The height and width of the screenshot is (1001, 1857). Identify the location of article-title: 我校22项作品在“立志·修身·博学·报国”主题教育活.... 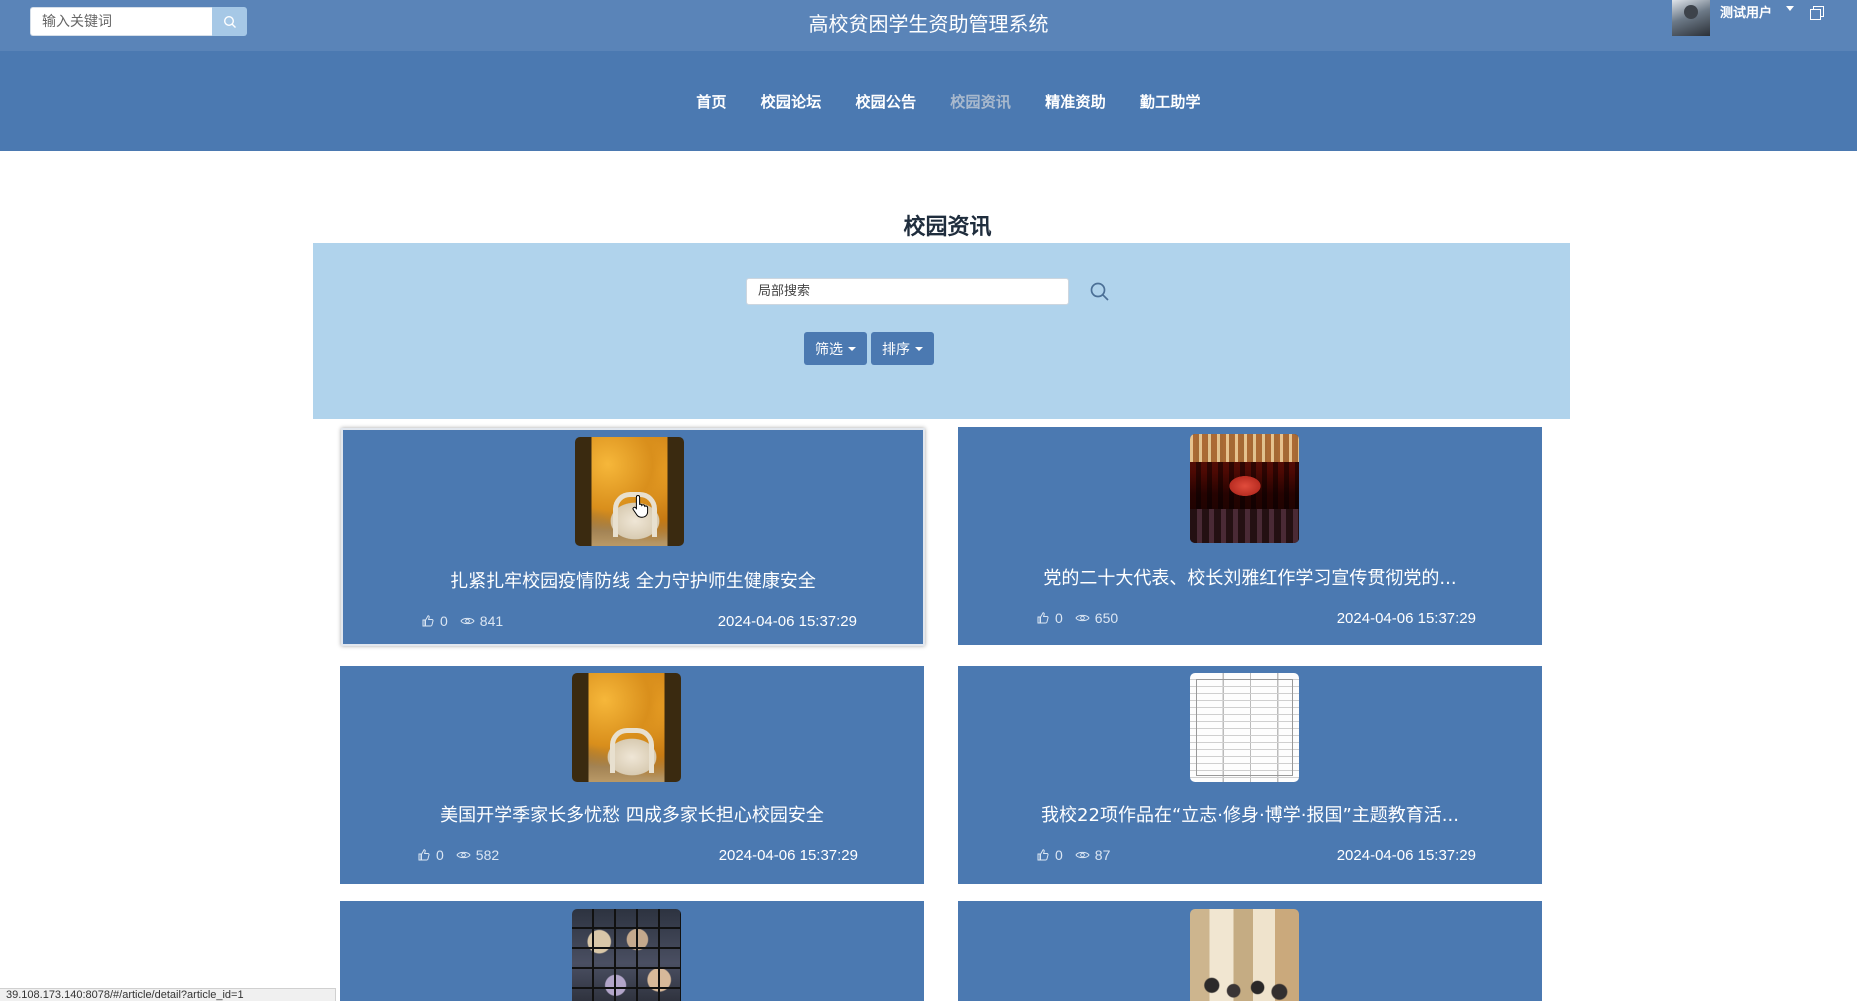
(1250, 814).